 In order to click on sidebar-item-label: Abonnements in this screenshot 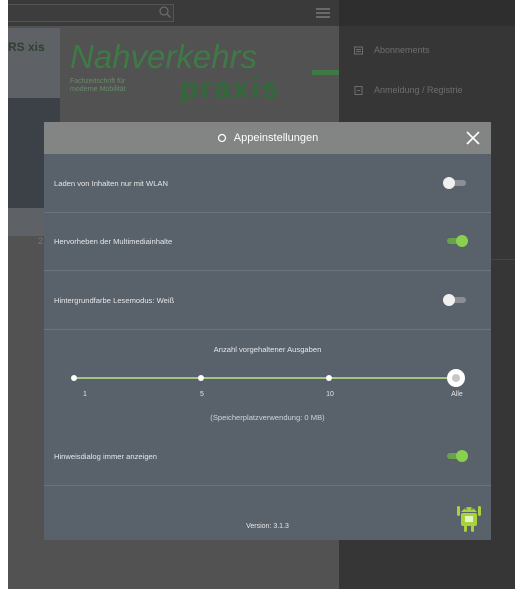, I will do `click(402, 50)`.